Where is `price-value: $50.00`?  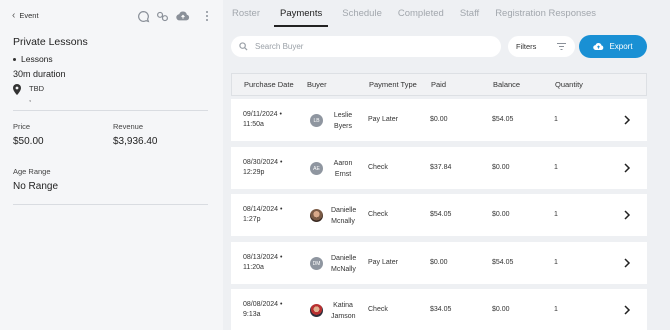
price-value: $50.00 is located at coordinates (28, 141).